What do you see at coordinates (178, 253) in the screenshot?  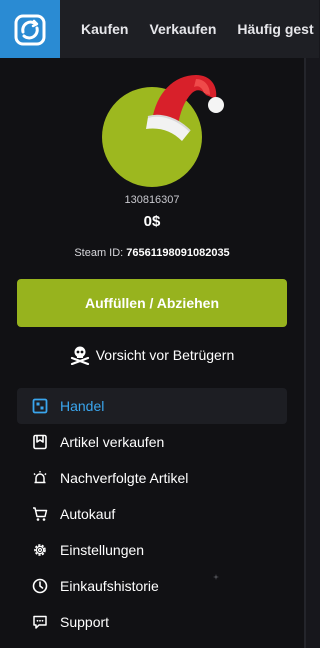 I see `steam-id-value: 76561198091082035` at bounding box center [178, 253].